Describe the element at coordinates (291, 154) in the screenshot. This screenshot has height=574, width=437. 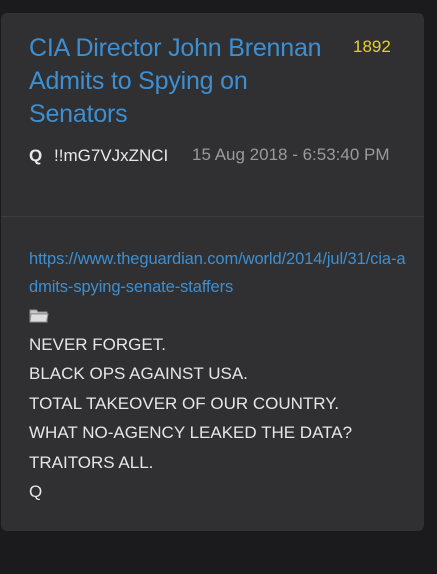
I see `post-timestamp: 15 Aug 2018 - 6:53:40 PM` at that location.